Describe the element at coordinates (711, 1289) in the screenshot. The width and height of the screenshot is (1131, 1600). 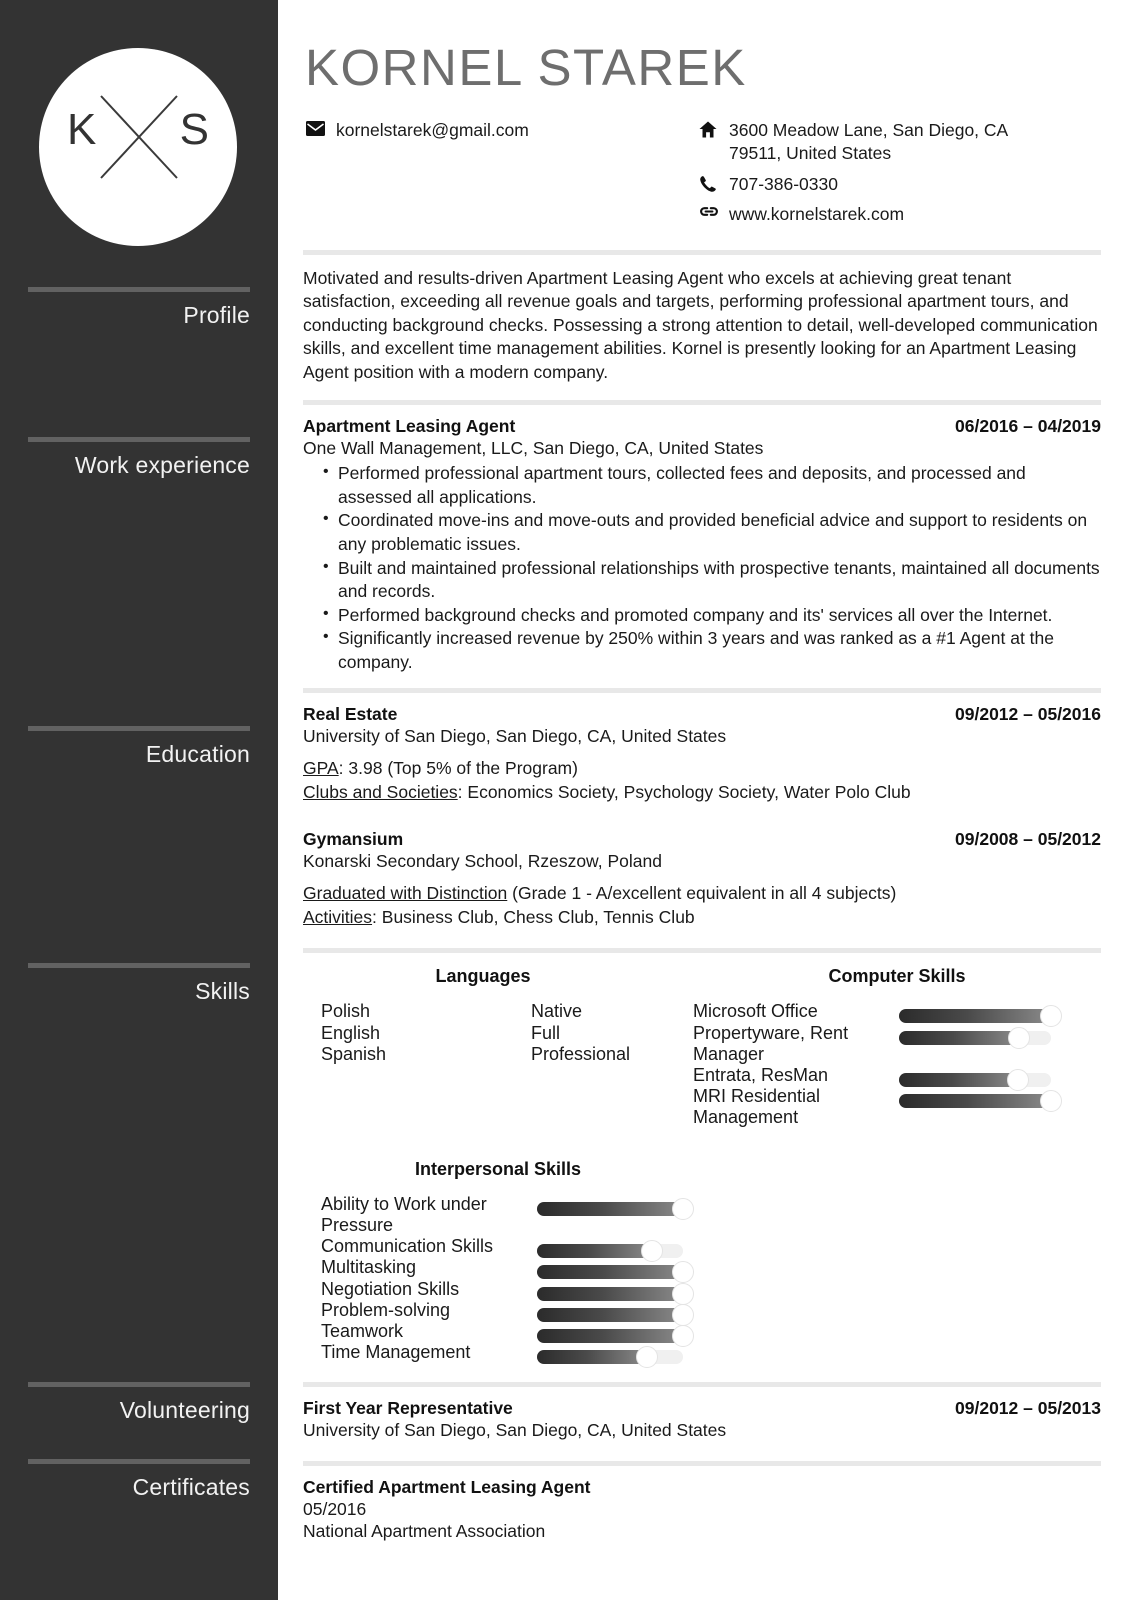
I see `list-item: Negotiation Skills` at that location.